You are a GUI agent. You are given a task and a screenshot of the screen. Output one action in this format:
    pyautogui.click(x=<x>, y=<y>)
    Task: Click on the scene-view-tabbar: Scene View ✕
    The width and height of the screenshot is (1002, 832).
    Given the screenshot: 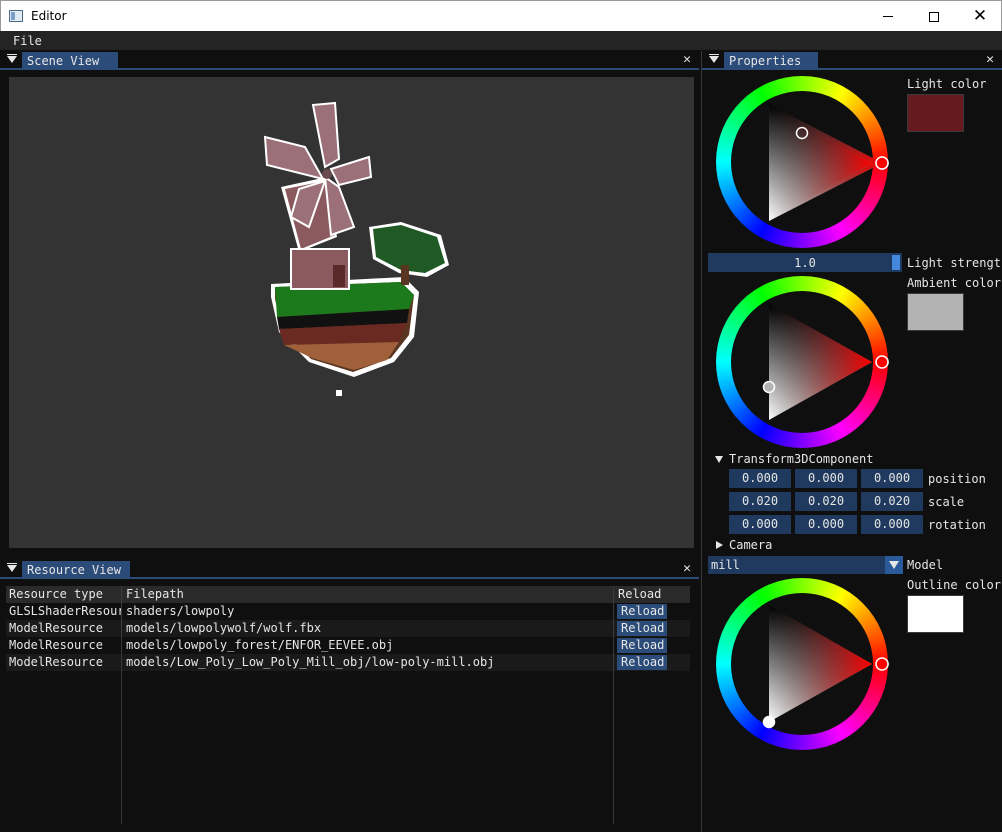 What is the action you would take?
    pyautogui.click(x=349, y=60)
    